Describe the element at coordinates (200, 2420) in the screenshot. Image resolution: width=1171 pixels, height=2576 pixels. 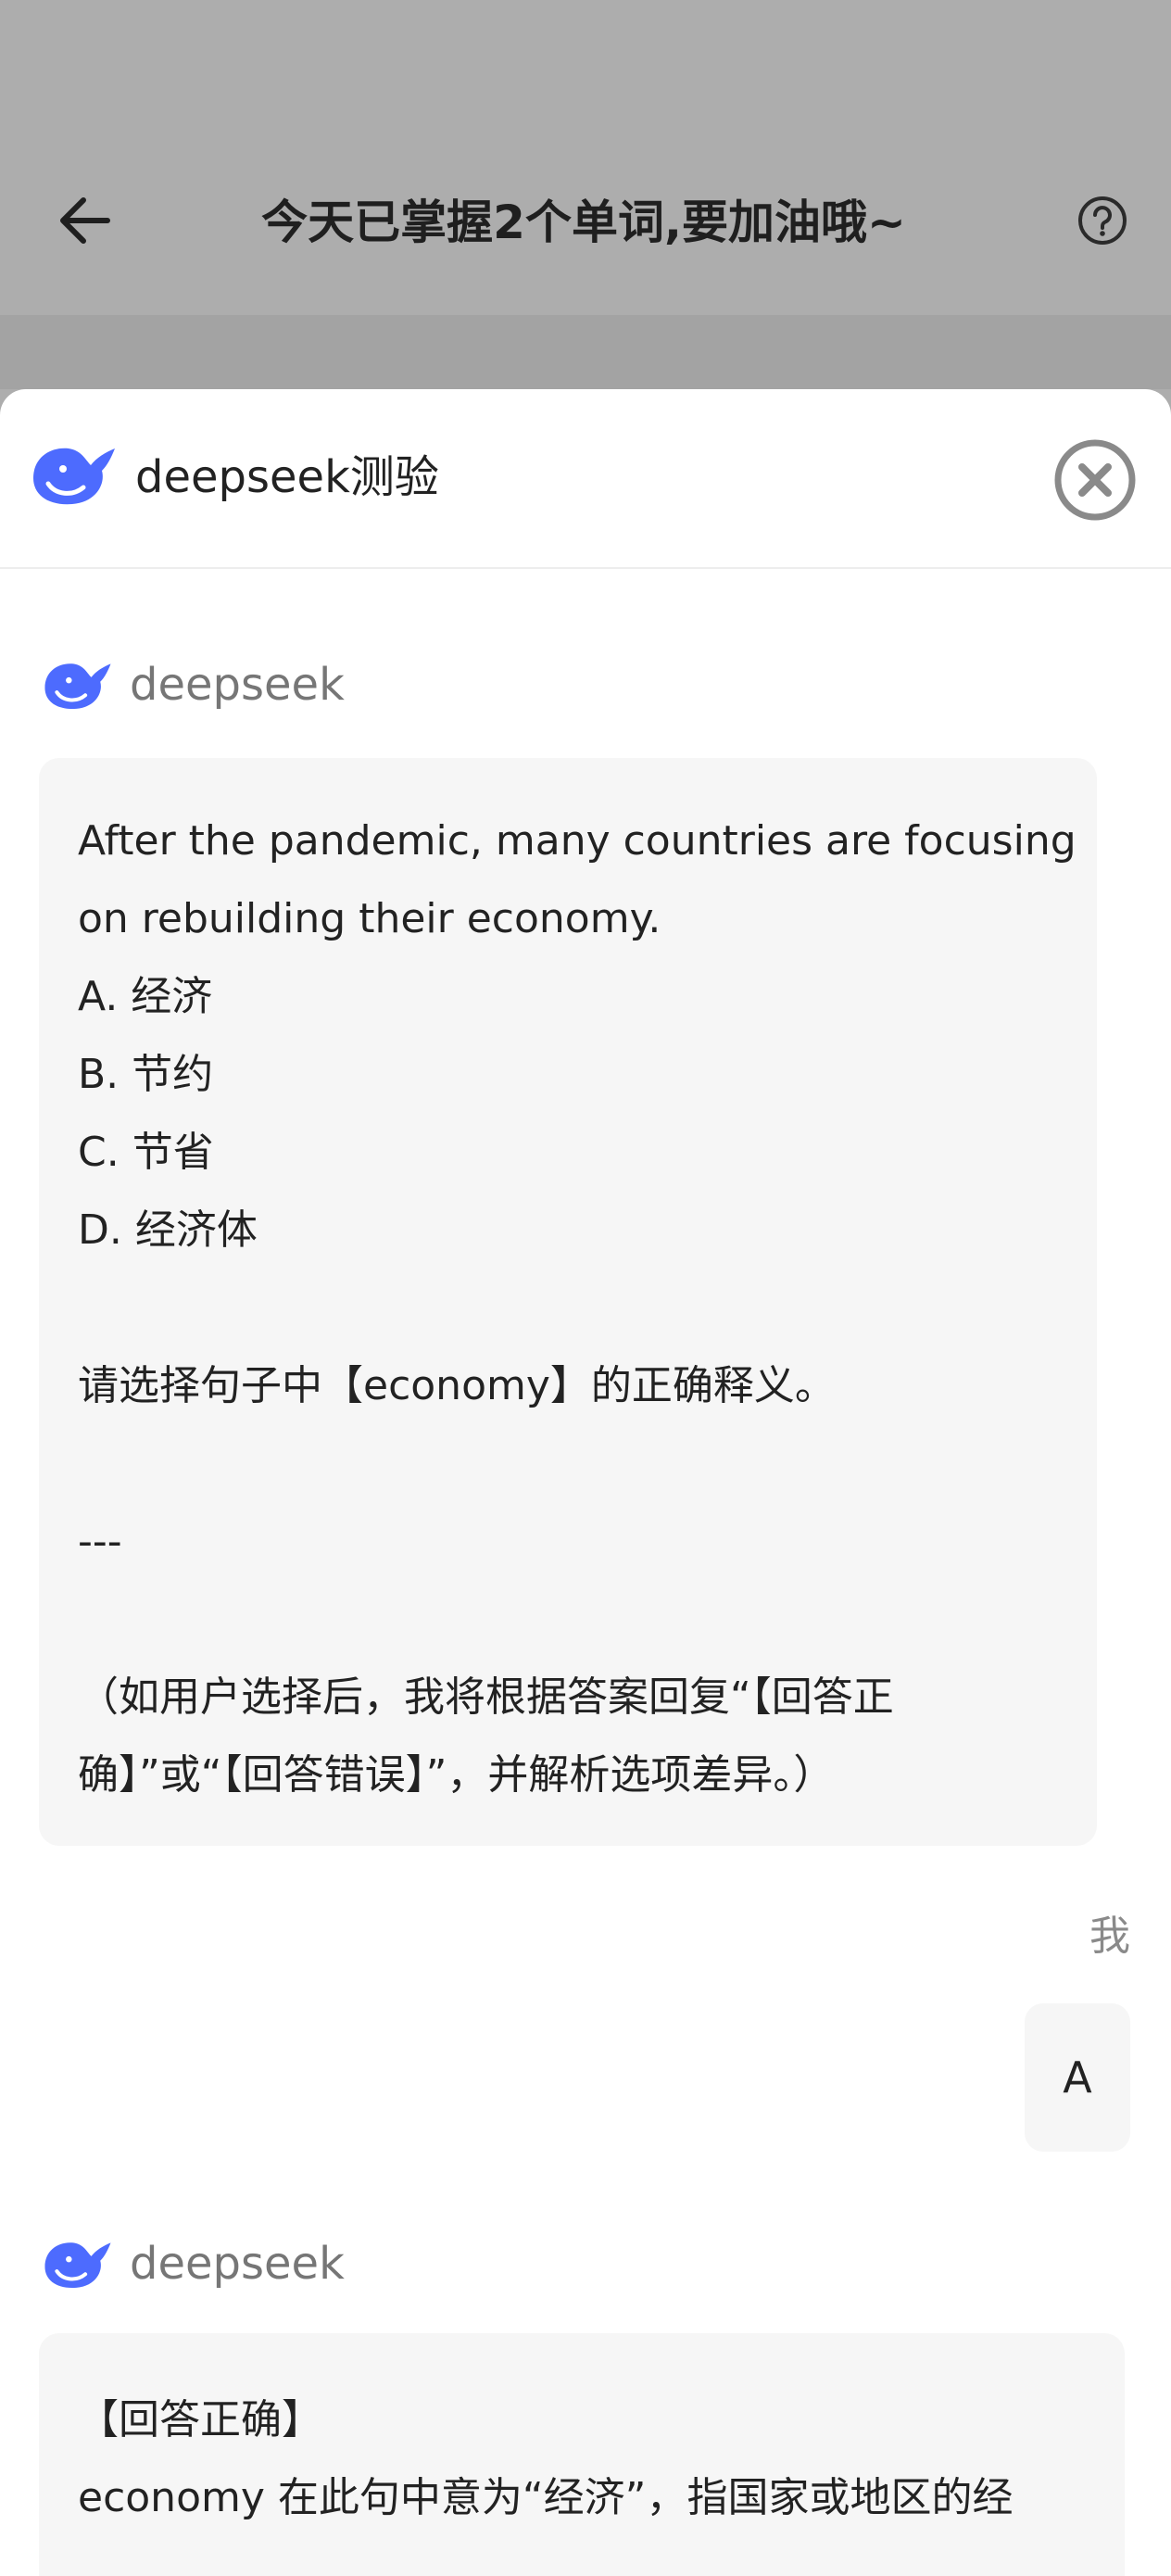
I see `reply-status: 【回答正确】` at that location.